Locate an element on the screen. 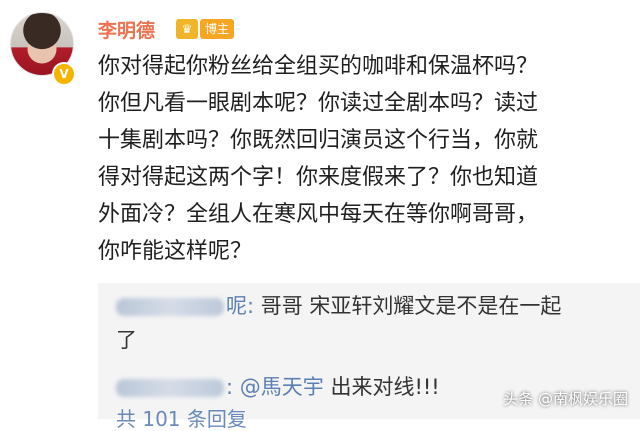 The height and width of the screenshot is (431, 640). post-line: 外面冷？全组人在寒风中每天在等你啊哥哥， is located at coordinates (318, 214).